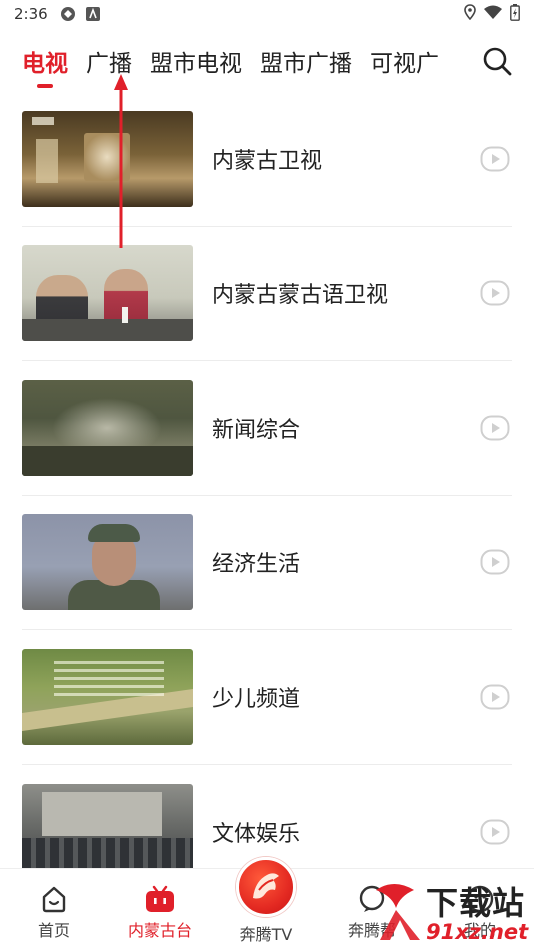 This screenshot has height=950, width=534. I want to click on search-button, so click(497, 61).